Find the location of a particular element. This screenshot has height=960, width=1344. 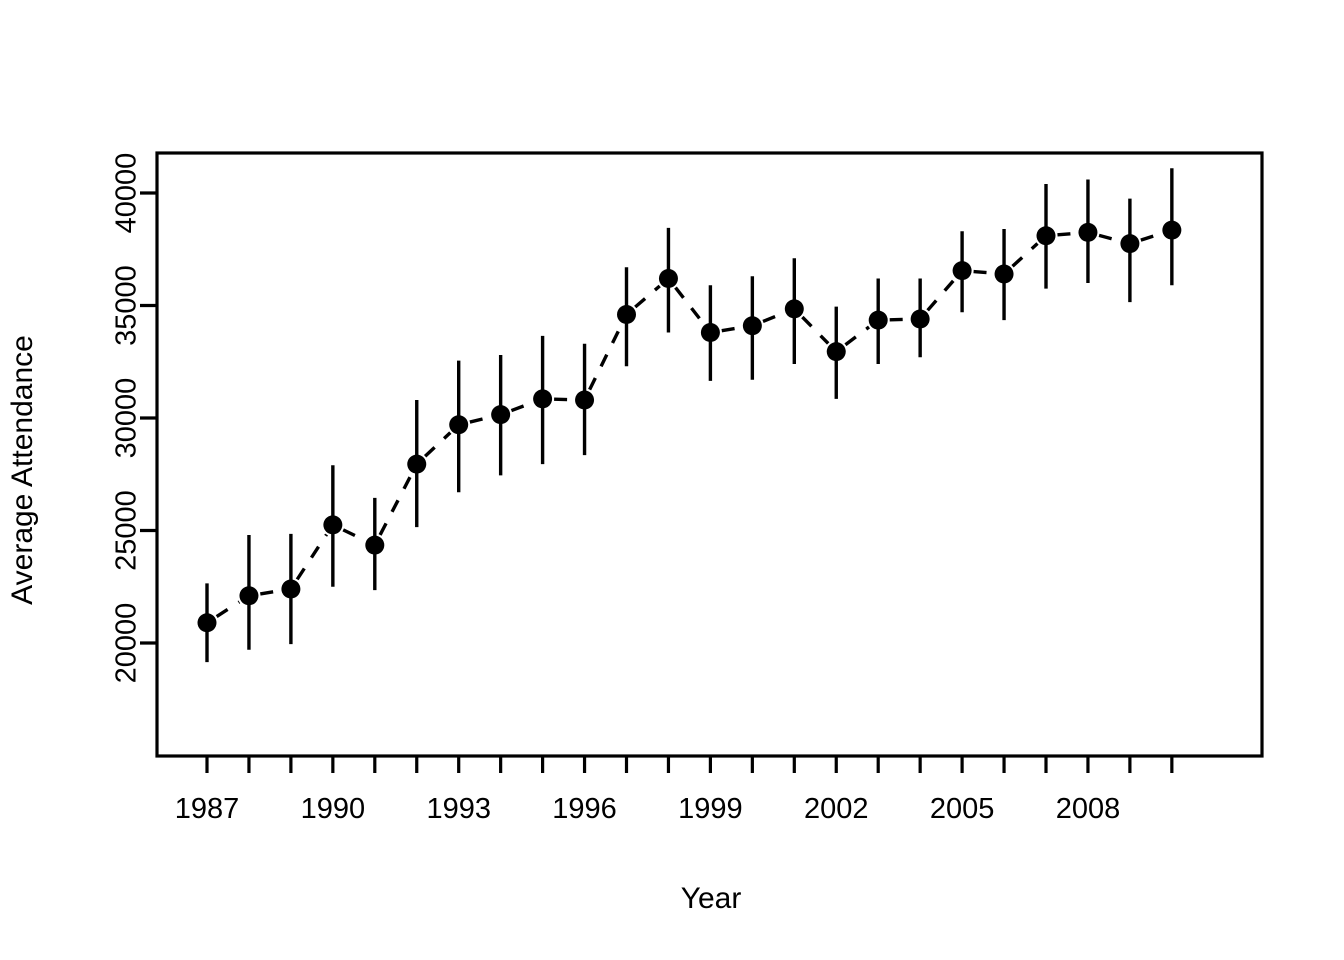

y-tick-label: 30000 is located at coordinates (127, 418).